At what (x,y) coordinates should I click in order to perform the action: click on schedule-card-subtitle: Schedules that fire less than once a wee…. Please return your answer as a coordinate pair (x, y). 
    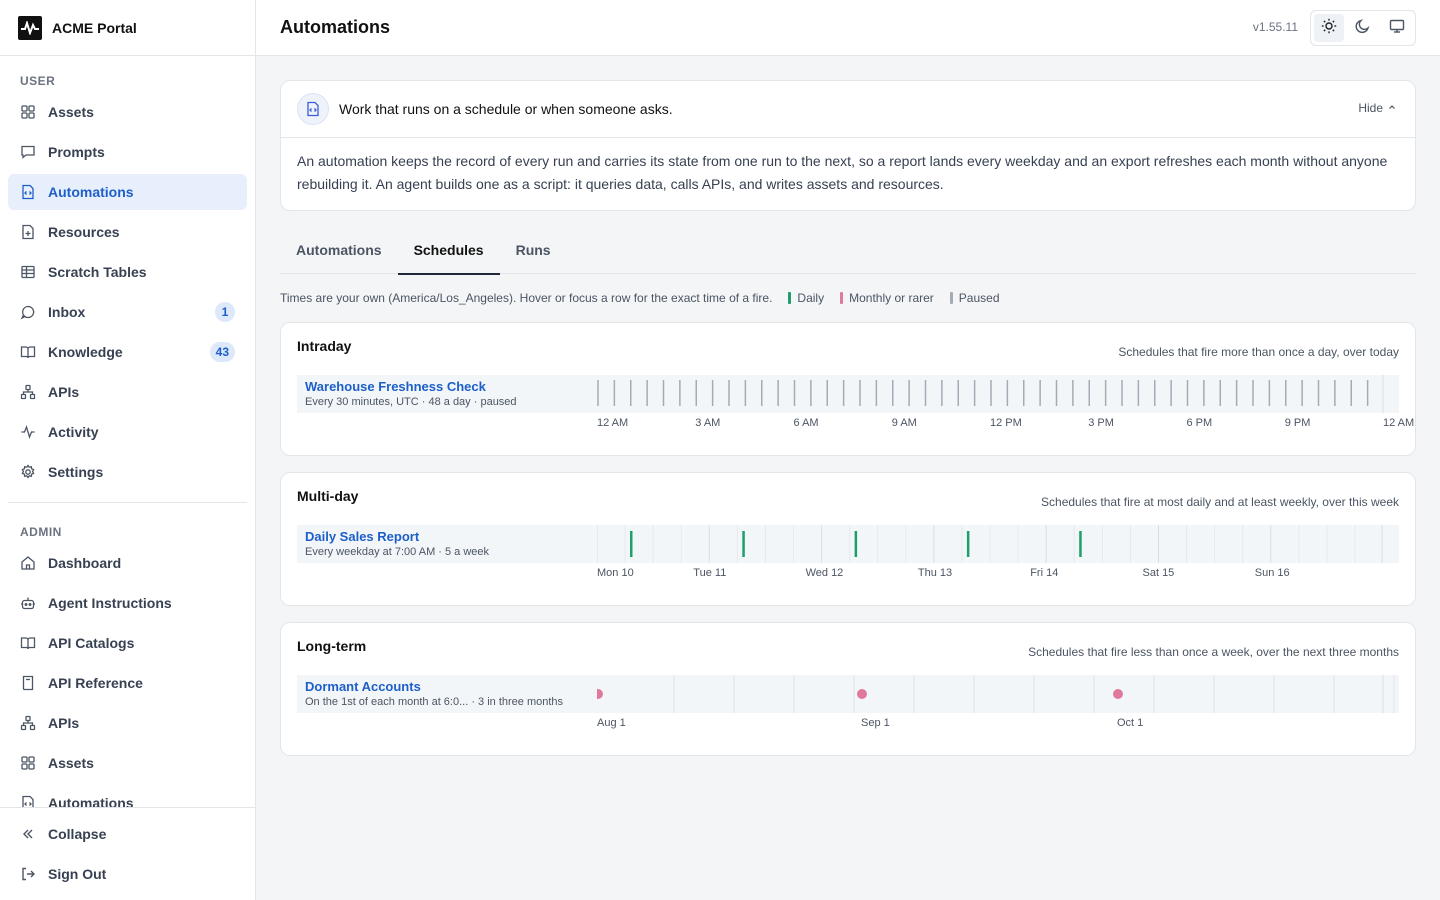
    Looking at the image, I should click on (1213, 652).